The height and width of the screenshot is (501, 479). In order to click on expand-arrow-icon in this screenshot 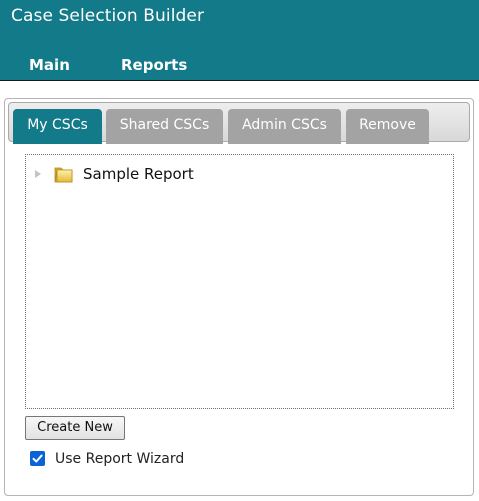, I will do `click(38, 174)`.